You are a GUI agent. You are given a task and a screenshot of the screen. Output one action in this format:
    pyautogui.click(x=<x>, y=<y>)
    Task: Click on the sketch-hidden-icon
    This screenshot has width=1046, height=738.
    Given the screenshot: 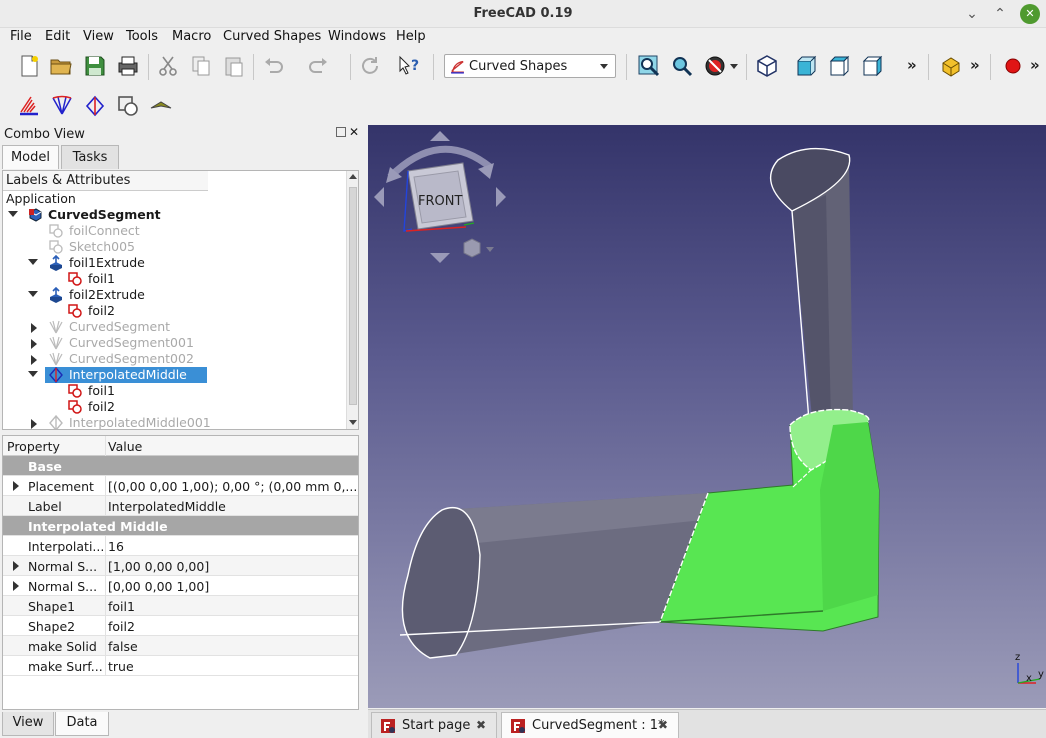 What is the action you would take?
    pyautogui.click(x=56, y=231)
    